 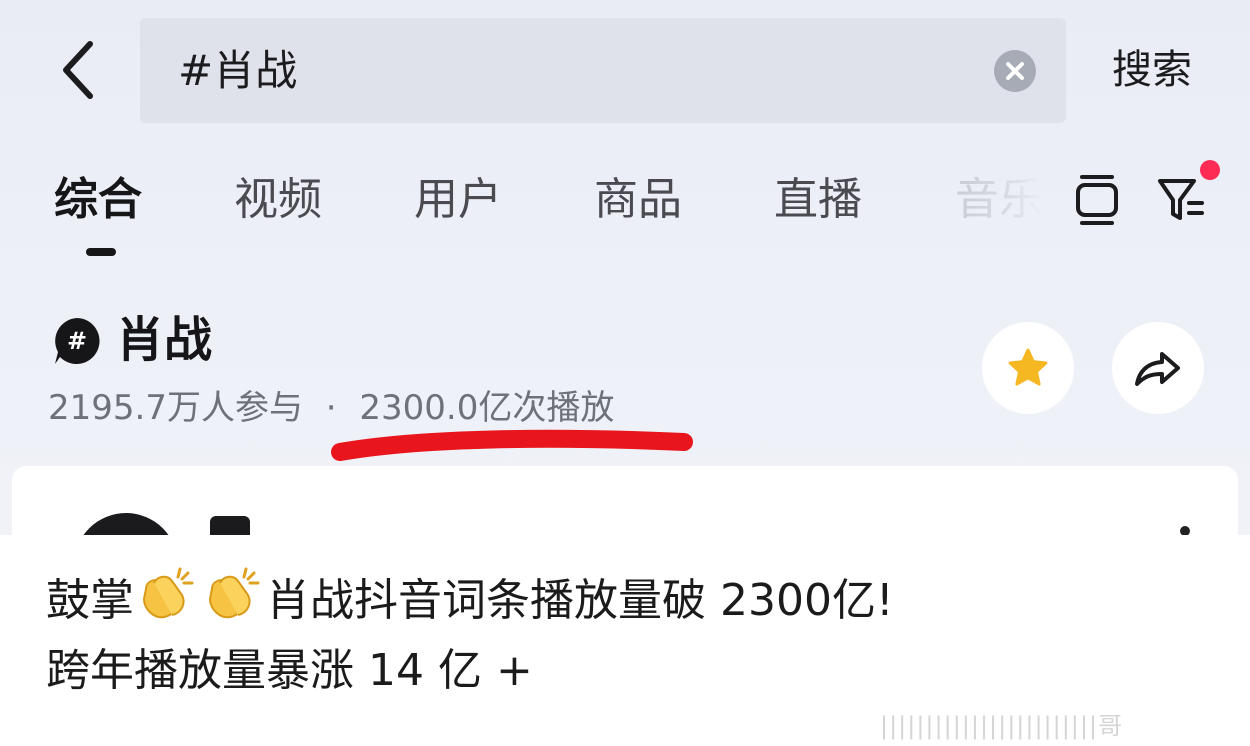 I want to click on tab-comprehensive: 综合, so click(x=98, y=200).